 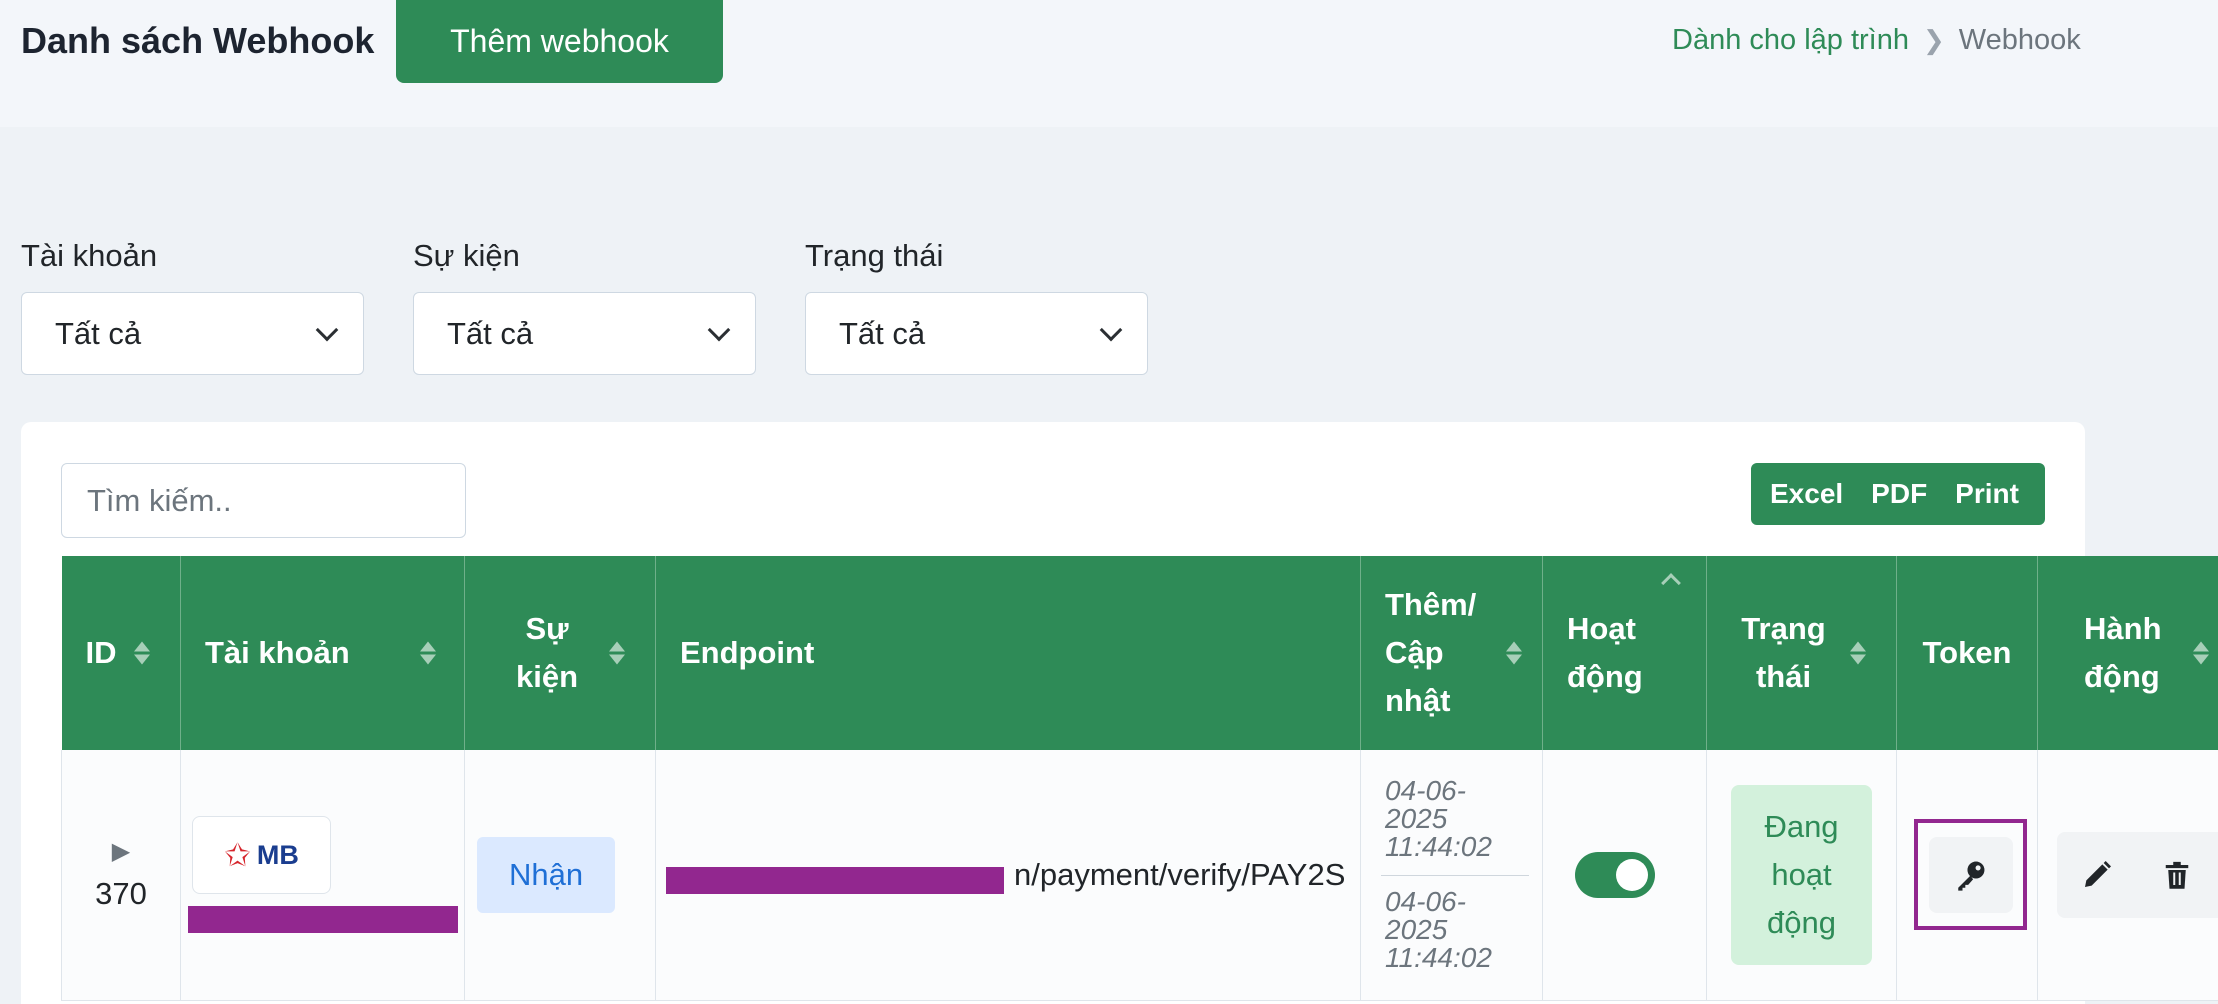 I want to click on row-action-group, so click(x=2137, y=874).